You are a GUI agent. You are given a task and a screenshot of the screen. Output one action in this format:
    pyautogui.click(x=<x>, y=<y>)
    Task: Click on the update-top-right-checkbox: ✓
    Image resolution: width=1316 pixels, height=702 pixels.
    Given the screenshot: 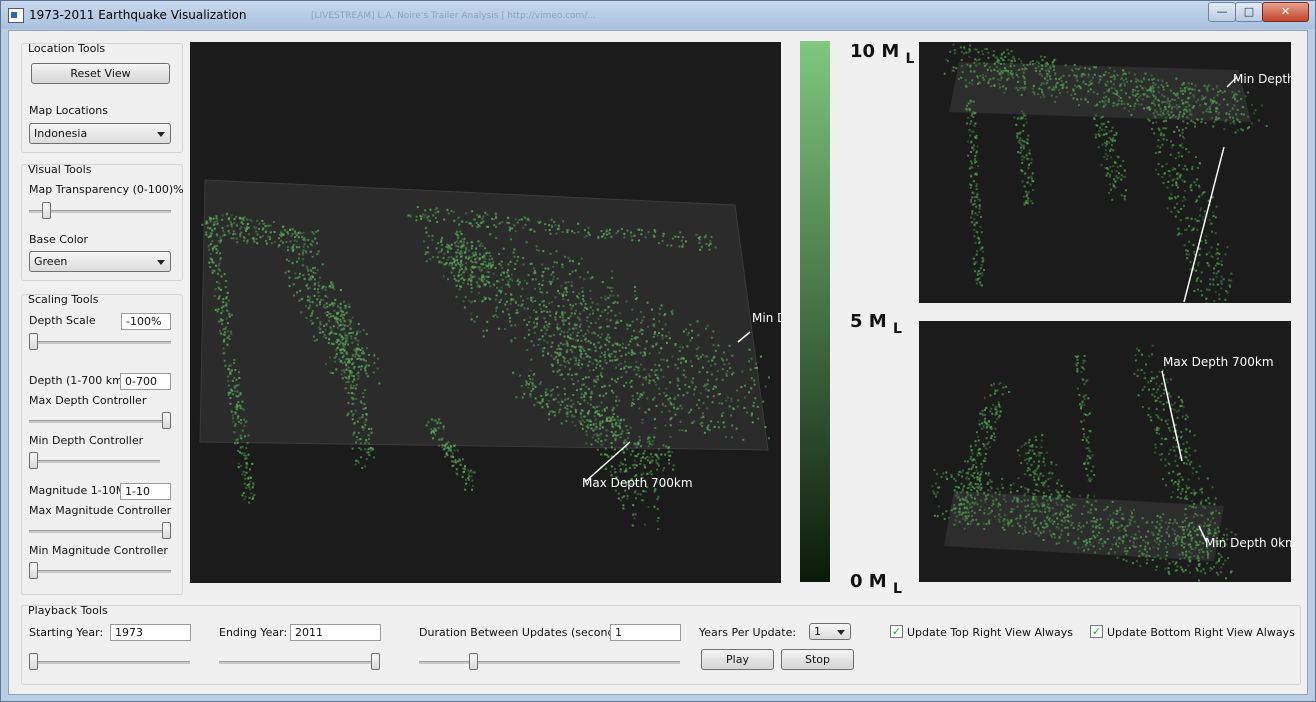 What is the action you would take?
    pyautogui.click(x=896, y=631)
    